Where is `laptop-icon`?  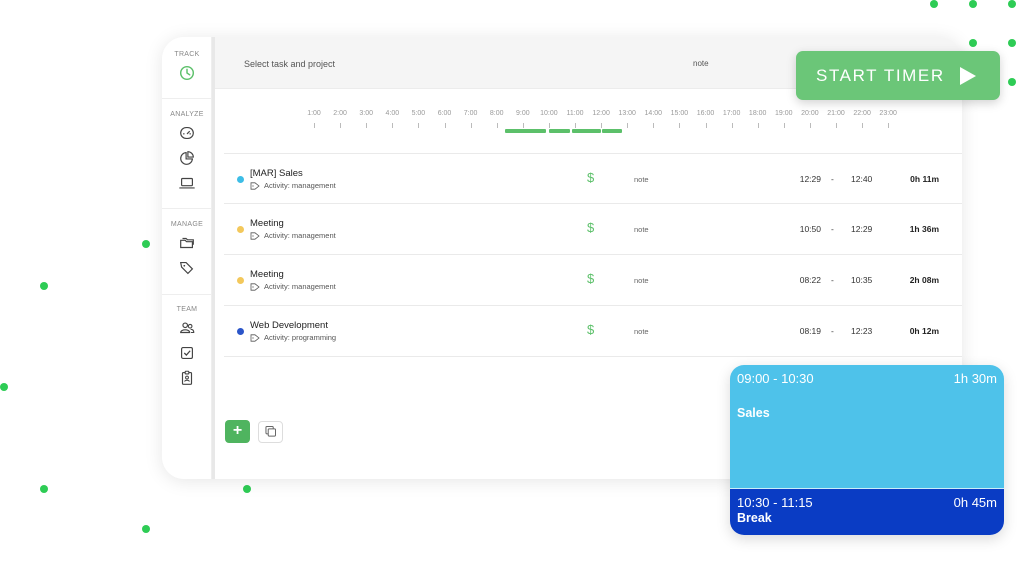 laptop-icon is located at coordinates (187, 183).